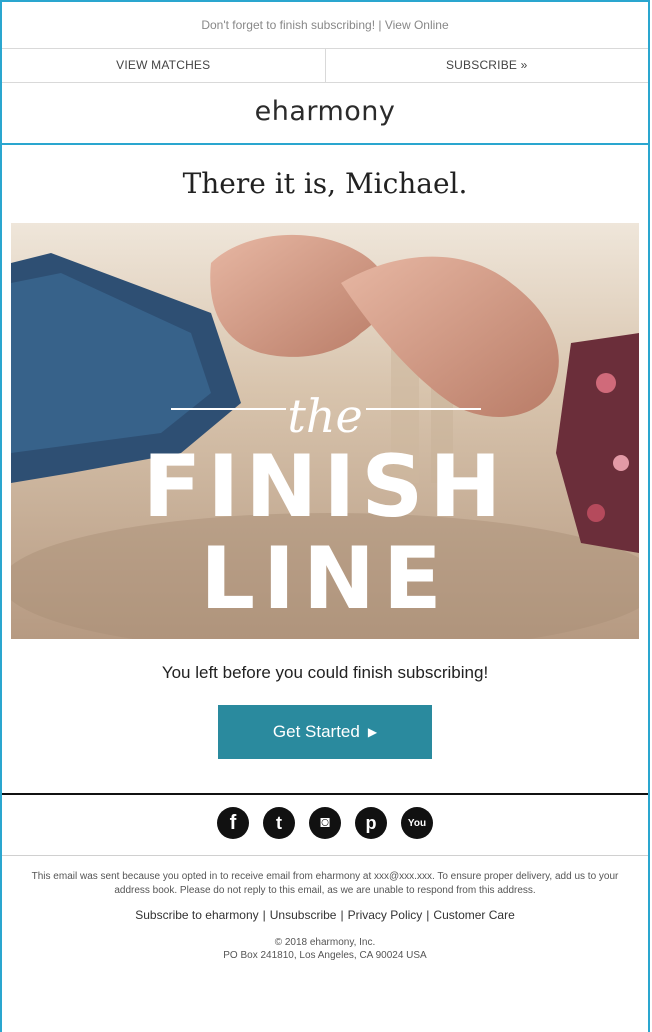  Describe the element at coordinates (417, 823) in the screenshot. I see `youtube-icon: You` at that location.